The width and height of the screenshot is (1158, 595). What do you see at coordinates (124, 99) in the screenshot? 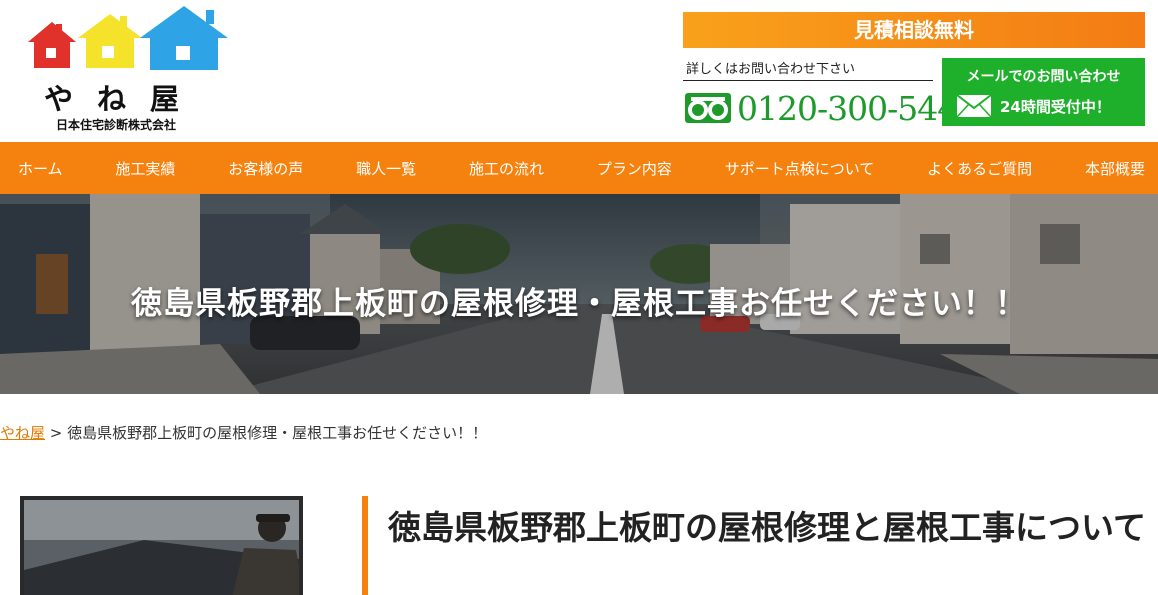
I see `logo-name: やね屋` at bounding box center [124, 99].